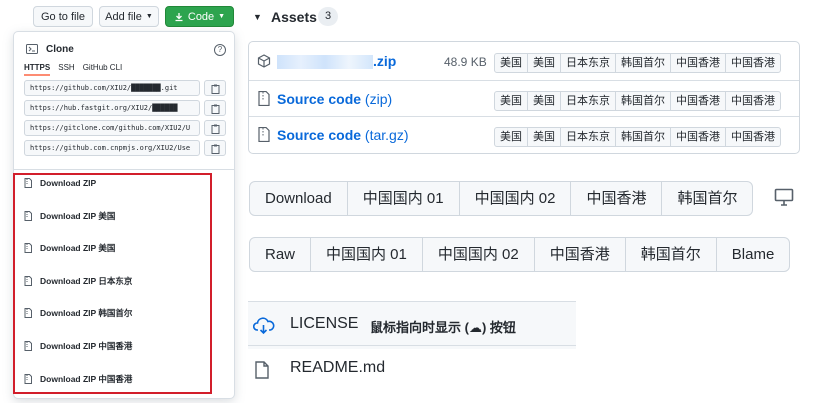  I want to click on download-zip-item: Download ZIP 日本东京, so click(78, 281).